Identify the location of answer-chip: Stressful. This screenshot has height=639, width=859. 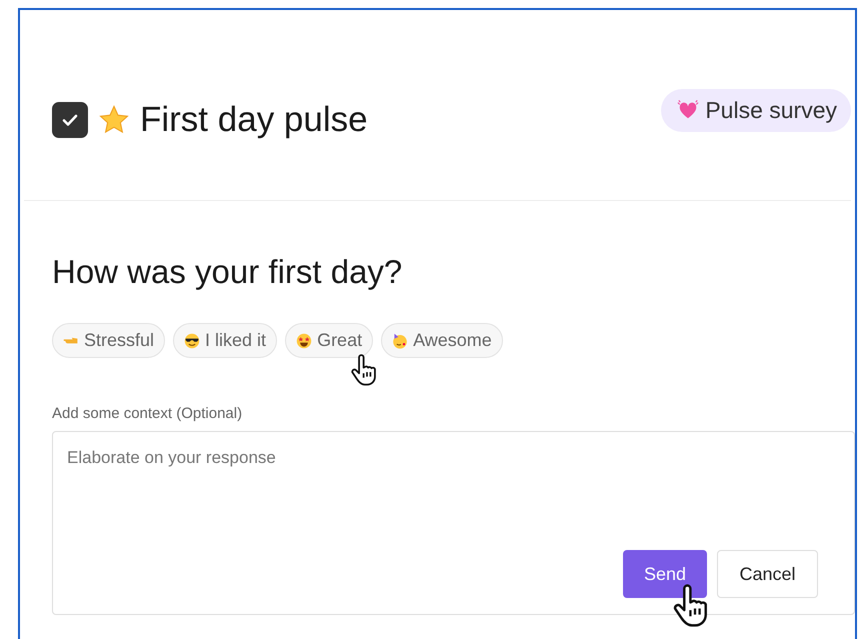
(109, 340).